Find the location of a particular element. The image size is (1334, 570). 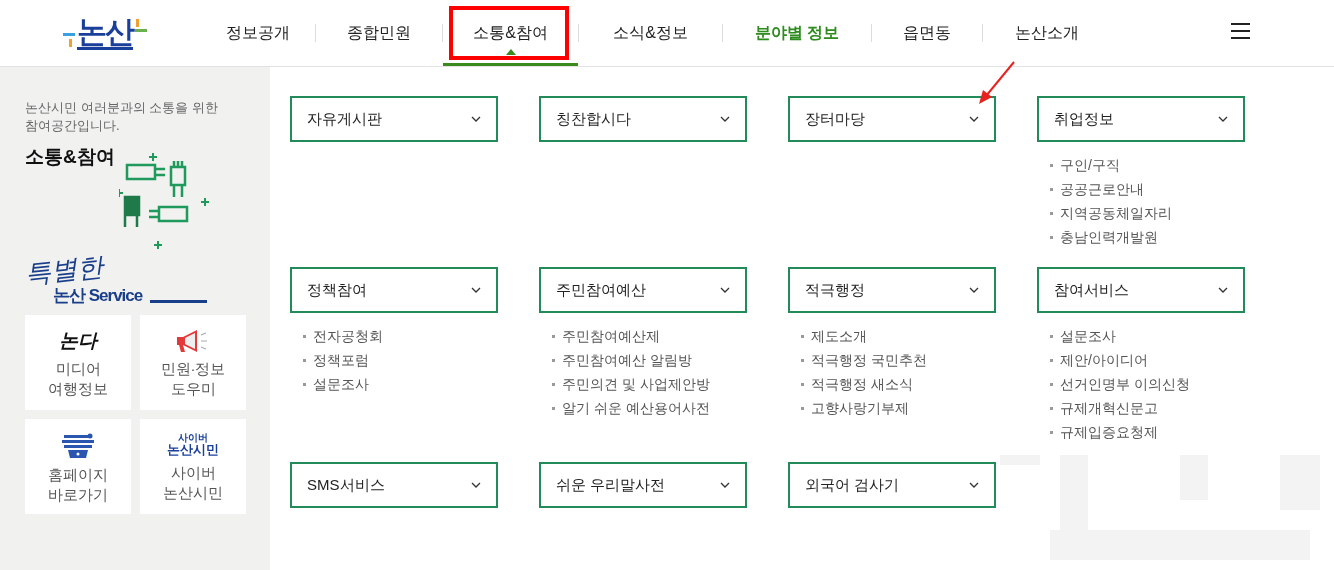

section-title: 소통&참여 is located at coordinates (70, 157).